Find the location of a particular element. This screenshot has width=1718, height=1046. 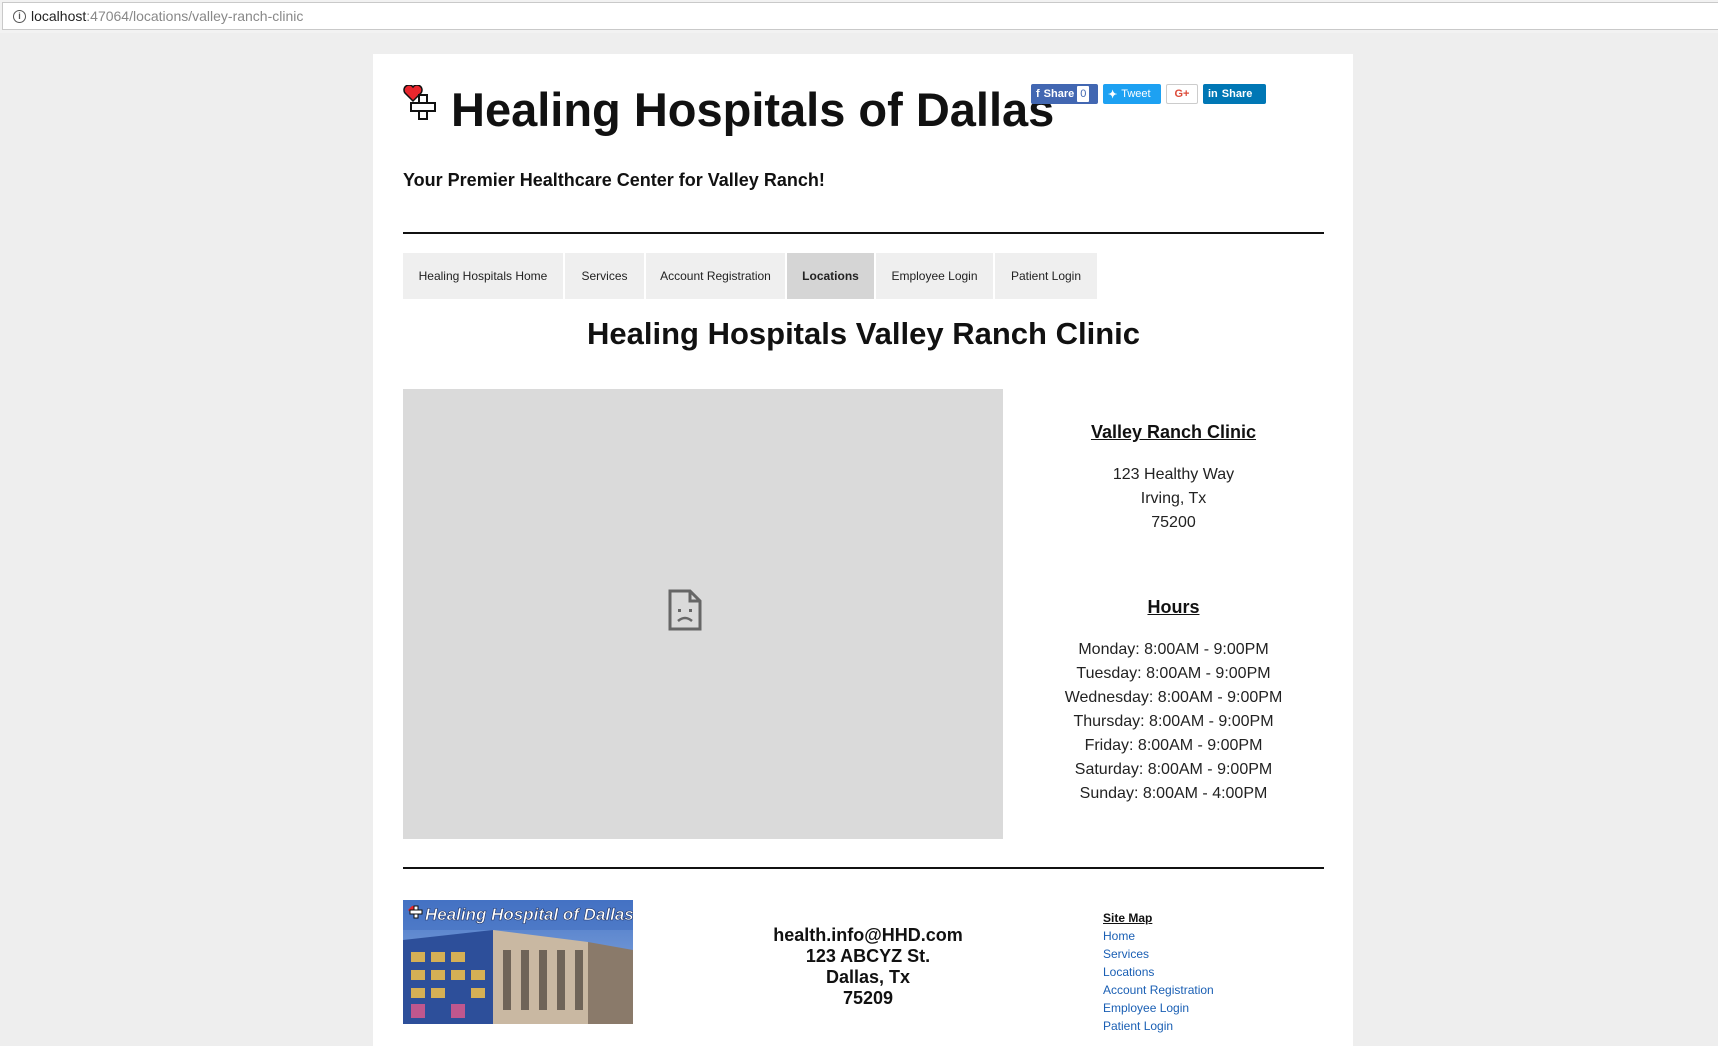

contact-street: 123 ABCYZ St. is located at coordinates (868, 956).